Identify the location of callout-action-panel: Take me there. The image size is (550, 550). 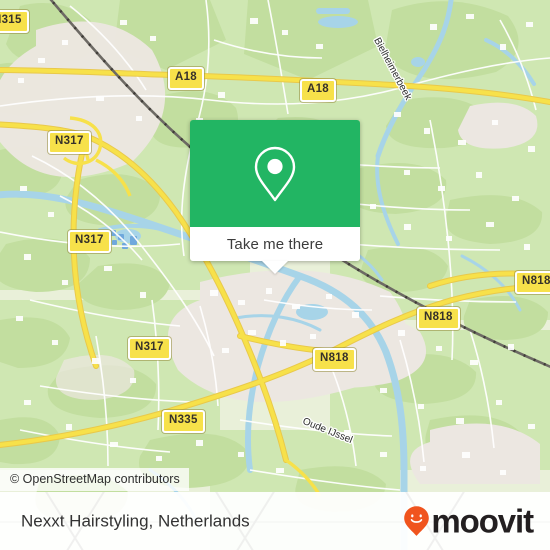
(275, 250).